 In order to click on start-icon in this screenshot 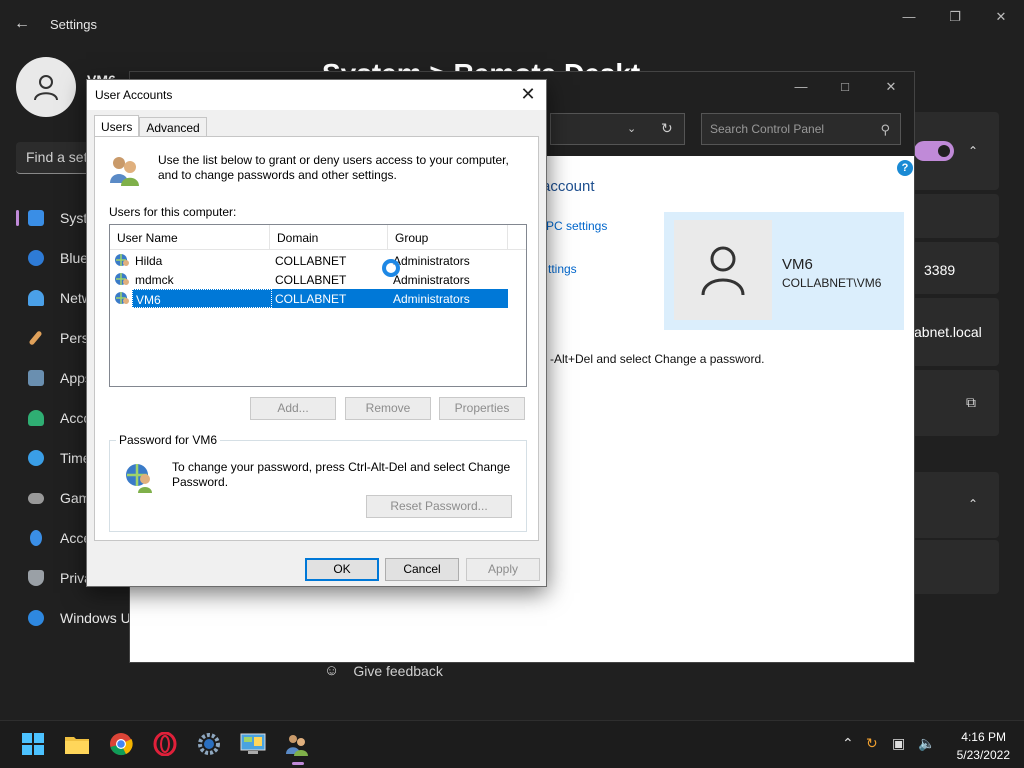, I will do `click(33, 744)`.